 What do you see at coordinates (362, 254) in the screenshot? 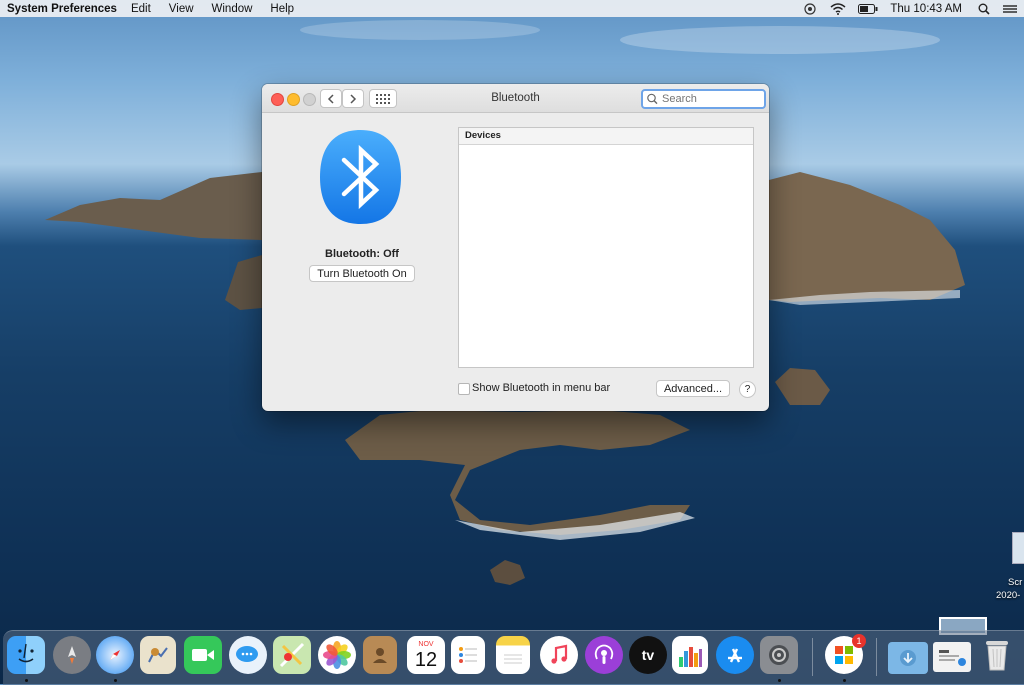
I see `bluetooth-status: Bluetooth: Off` at bounding box center [362, 254].